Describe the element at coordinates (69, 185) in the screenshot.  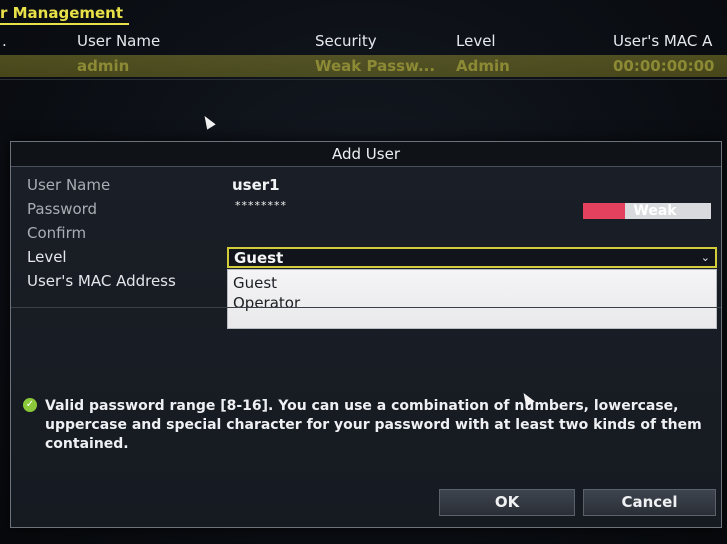
I see `user-name-label: User Name` at that location.